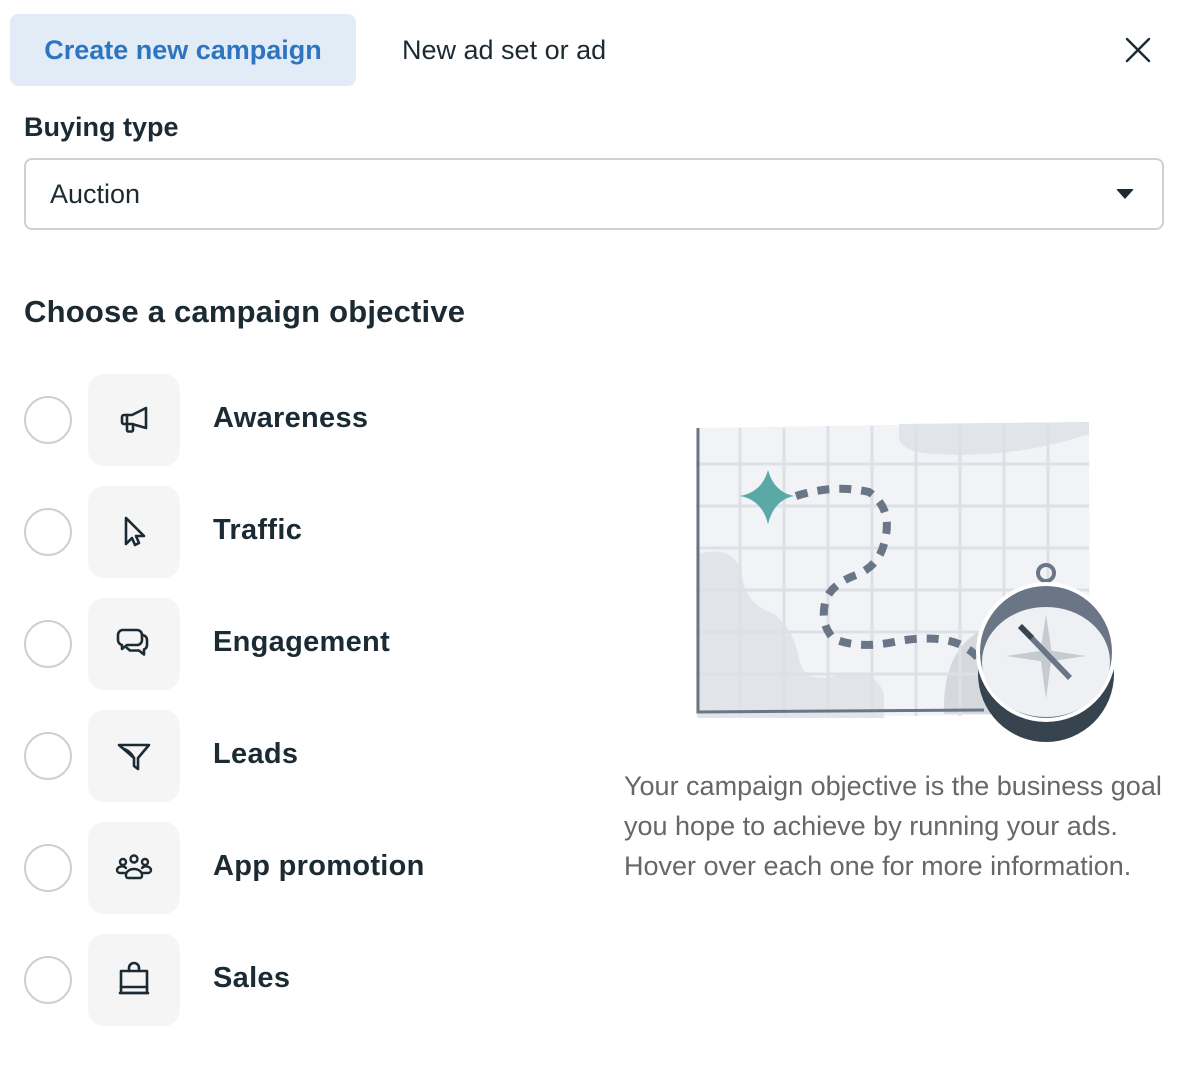  I want to click on close-button, so click(1138, 50).